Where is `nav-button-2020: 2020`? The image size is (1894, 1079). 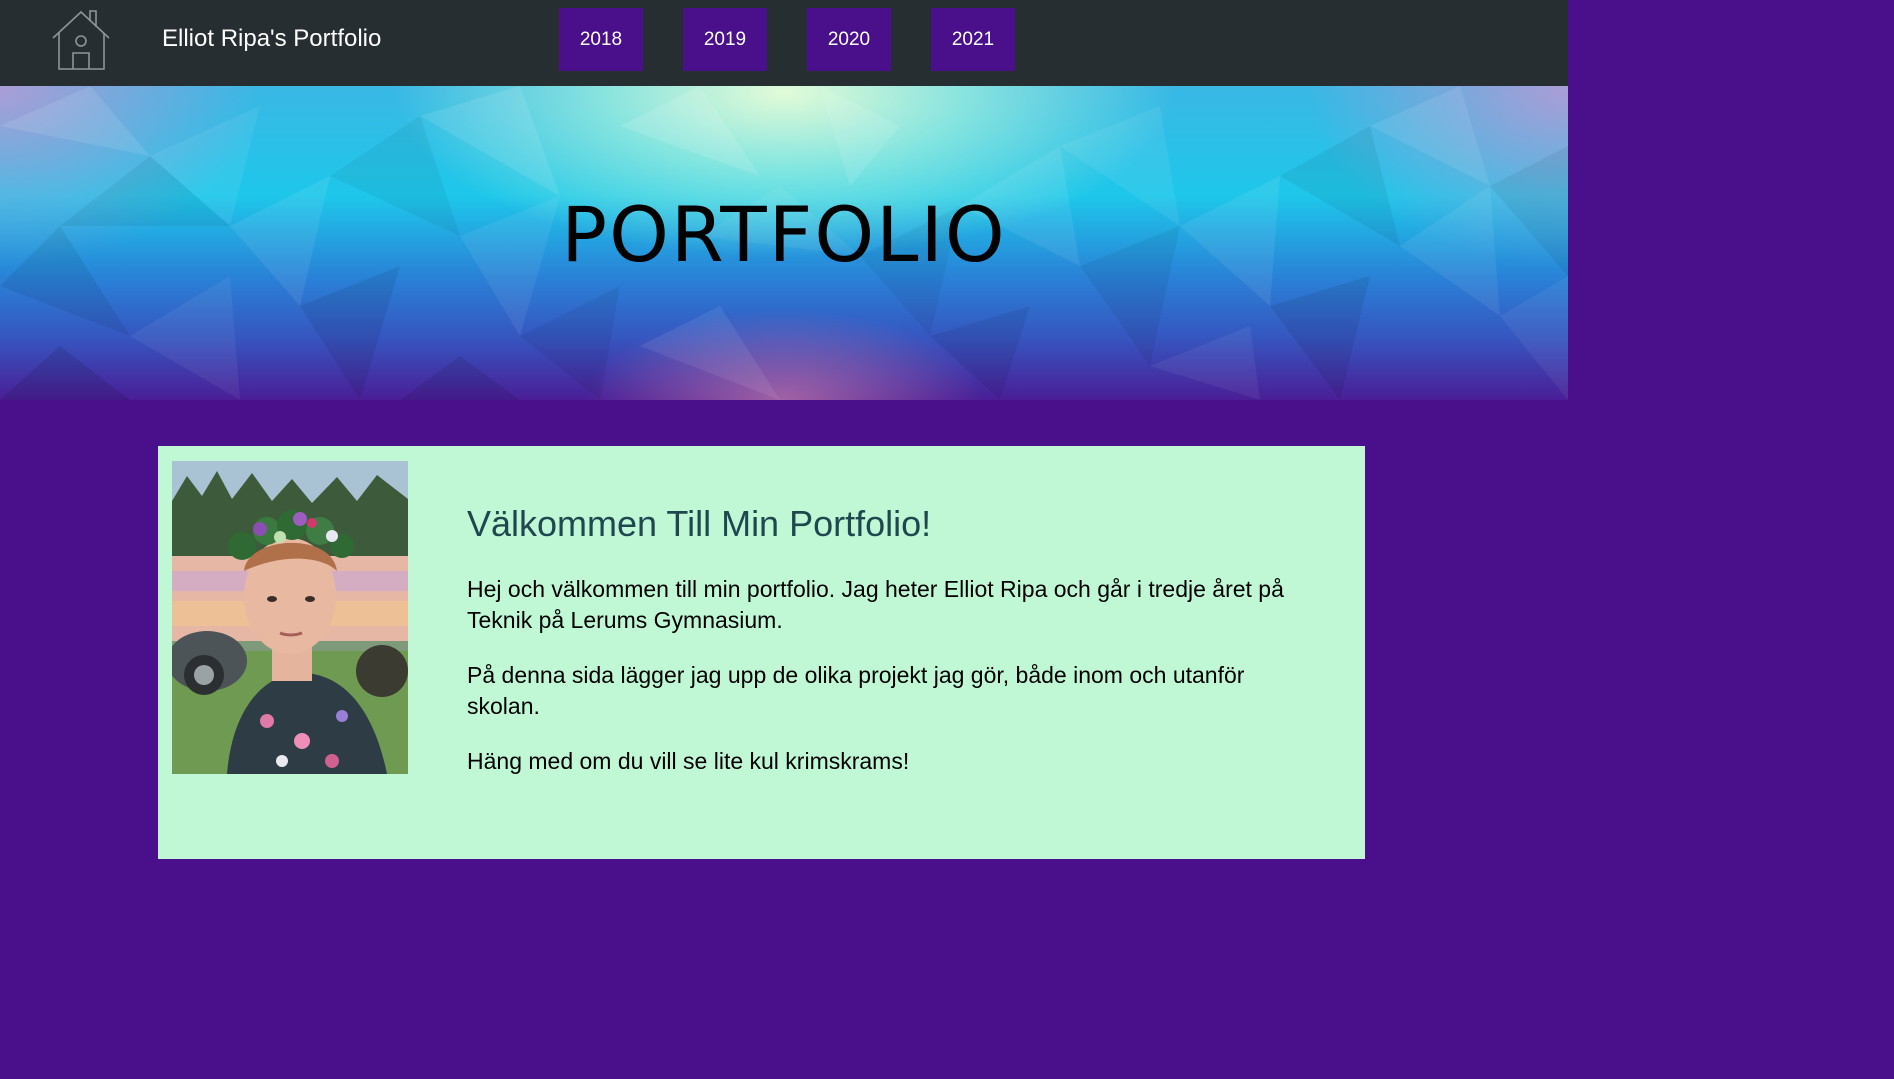 nav-button-2020: 2020 is located at coordinates (849, 39).